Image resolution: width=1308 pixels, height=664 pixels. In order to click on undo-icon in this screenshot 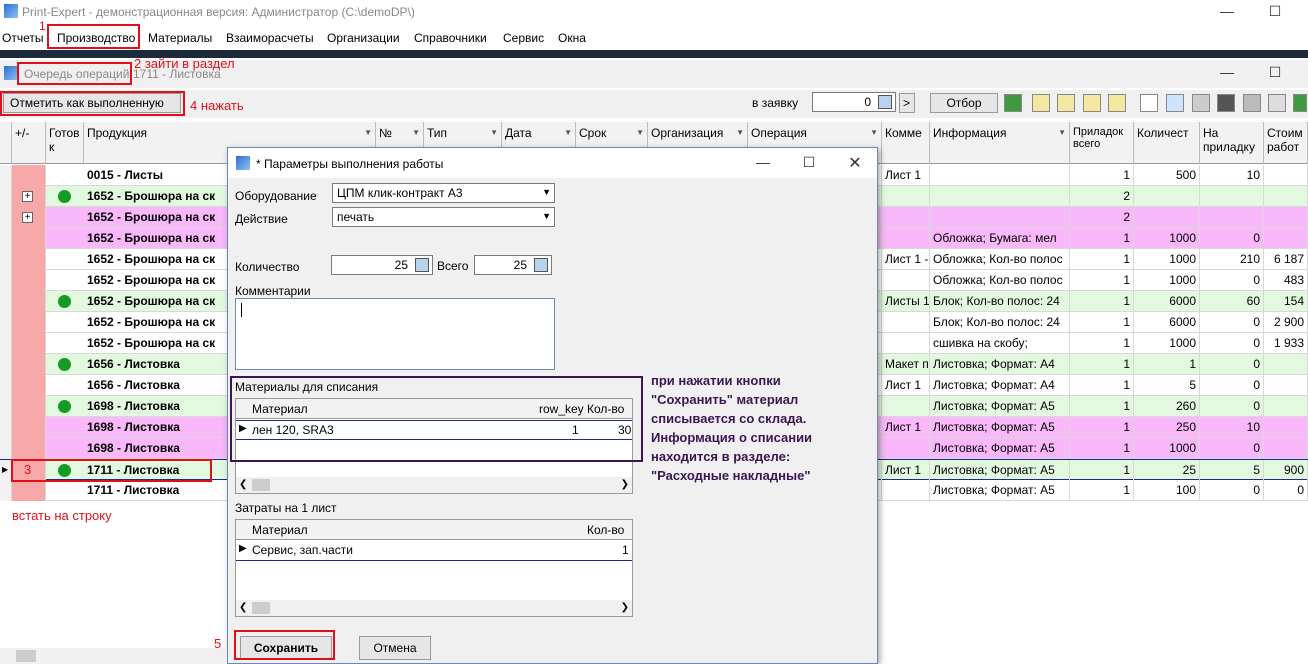, I will do `click(1277, 103)`.